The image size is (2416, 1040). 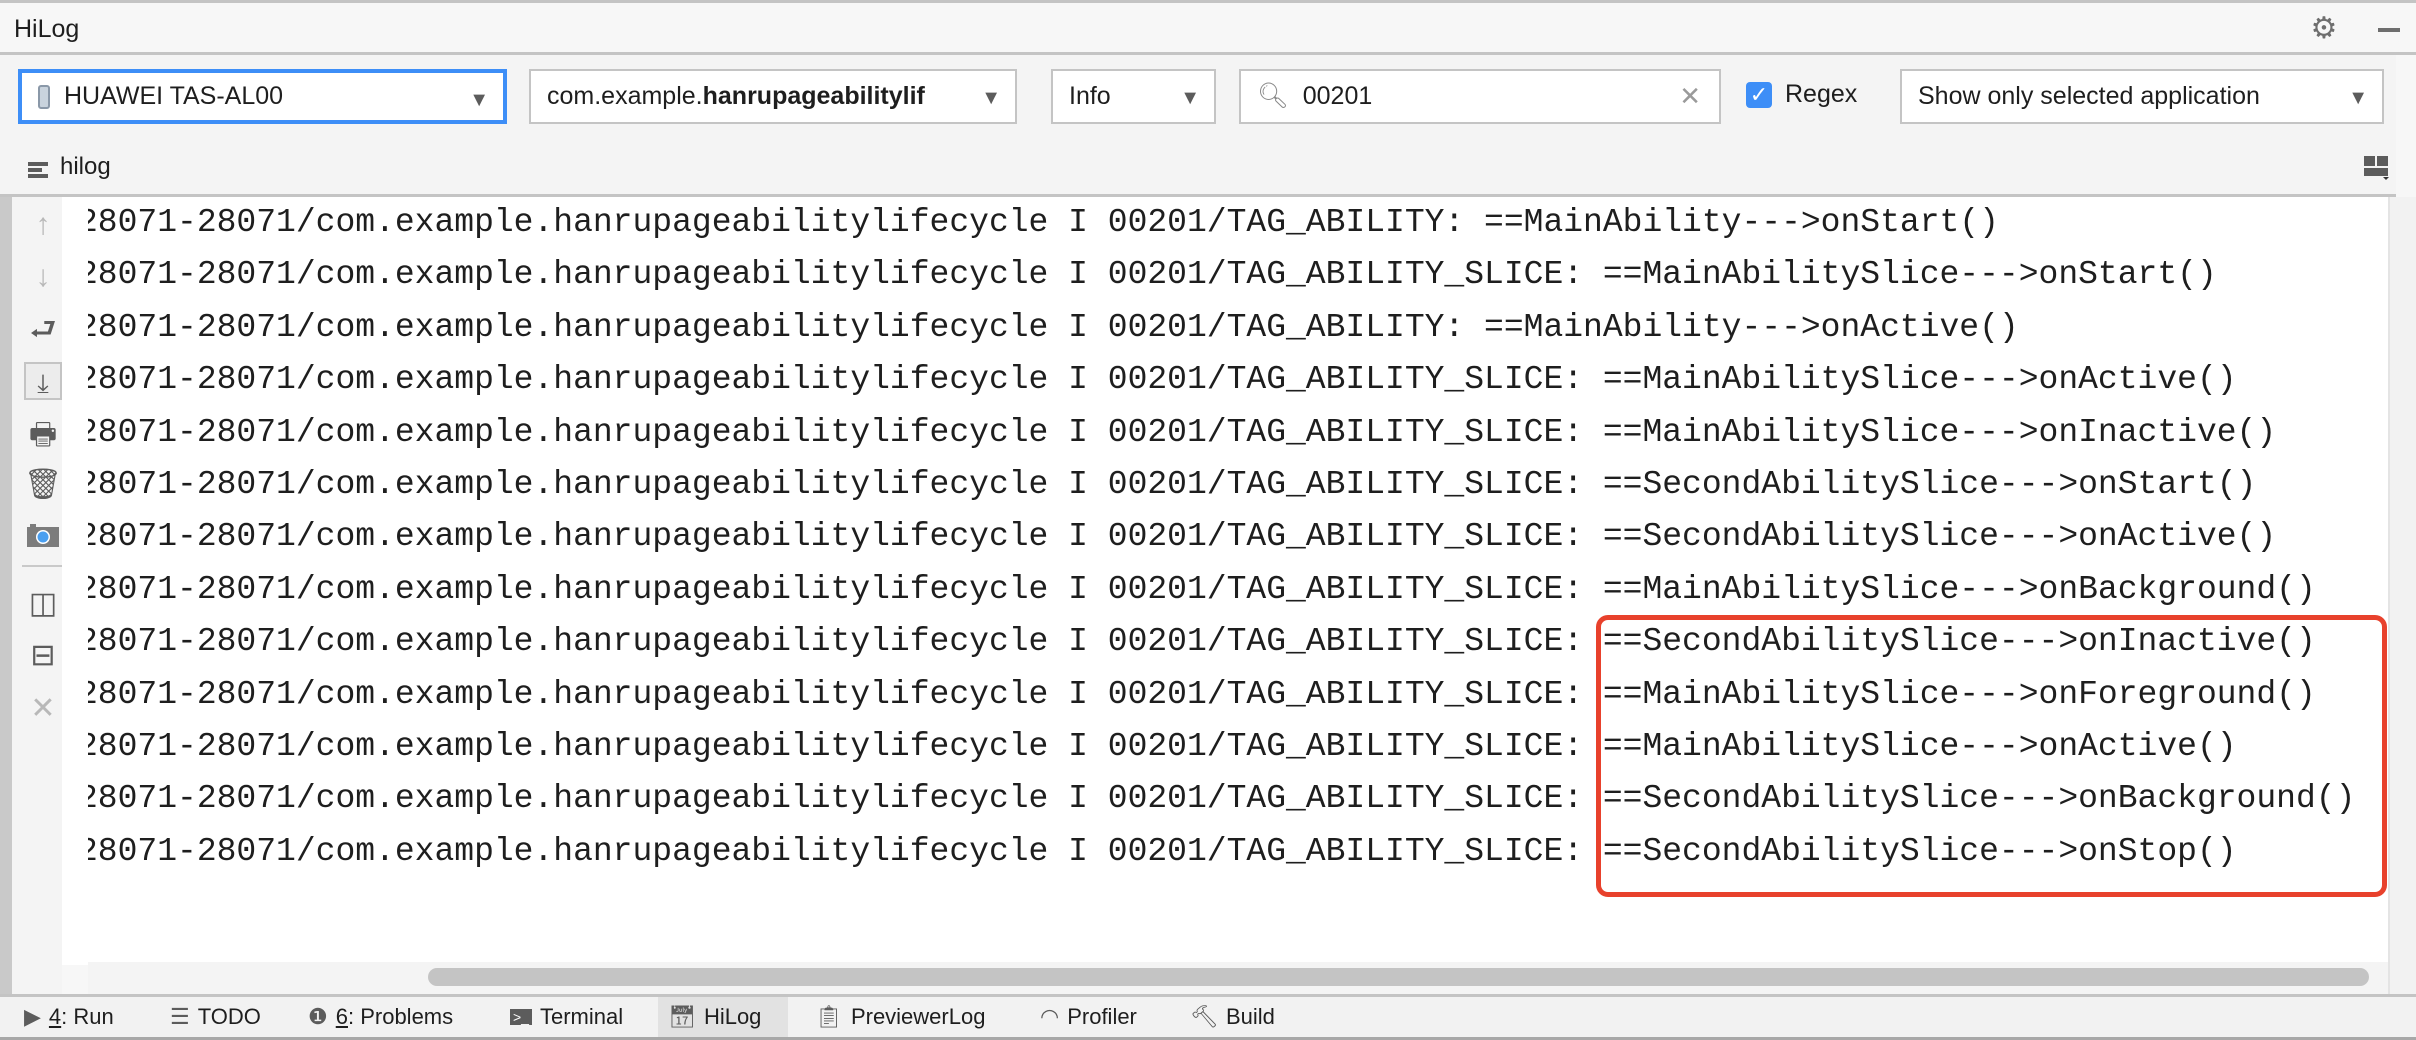 I want to click on tab-label: HiLog, so click(x=732, y=1016).